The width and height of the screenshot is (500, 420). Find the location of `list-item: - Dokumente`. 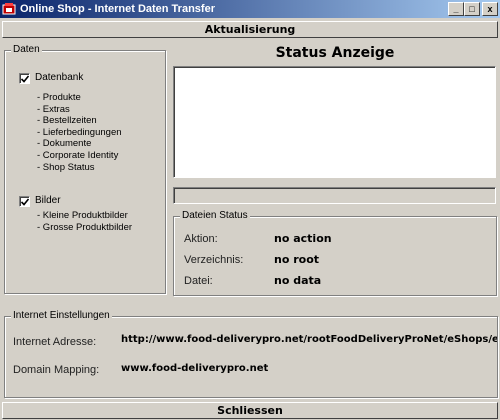

list-item: - Dokumente is located at coordinates (64, 144).